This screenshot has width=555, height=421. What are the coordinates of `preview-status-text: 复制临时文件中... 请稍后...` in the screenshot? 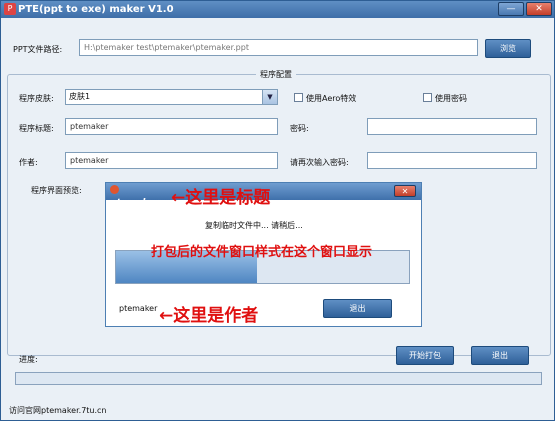 It's located at (254, 225).